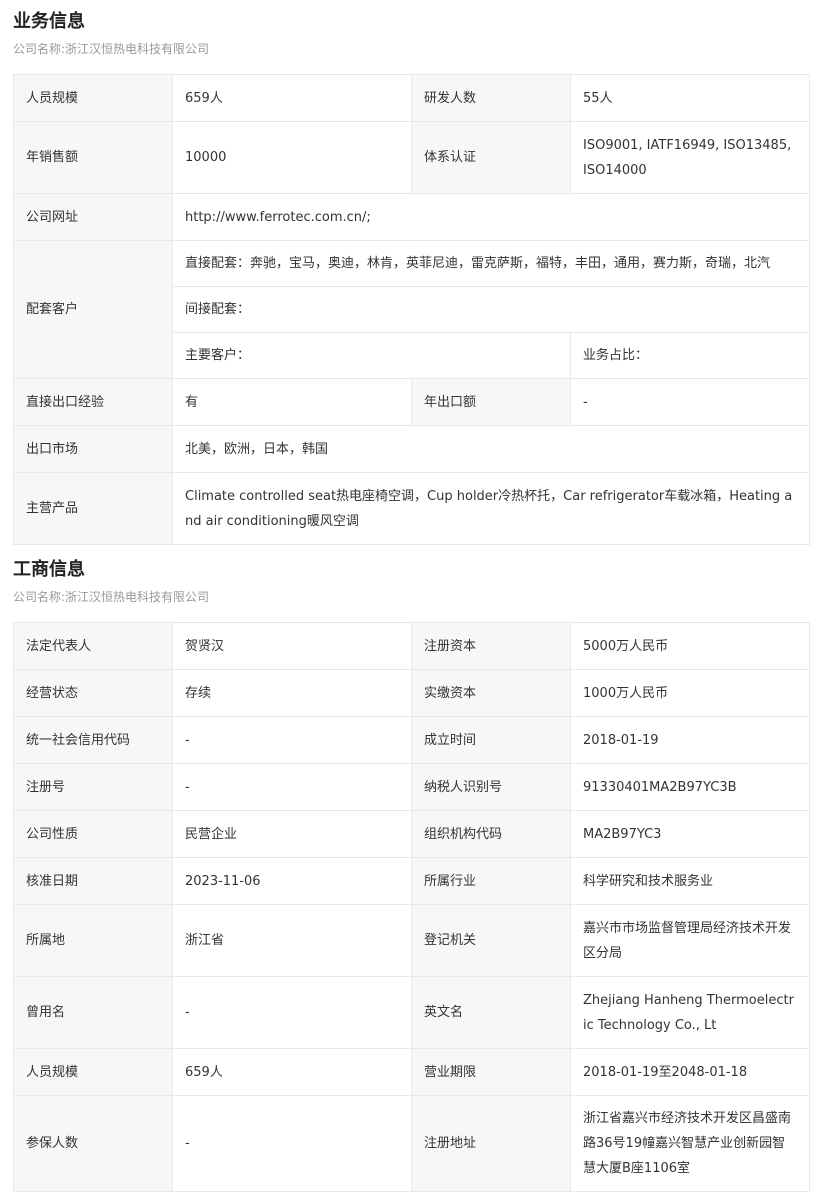  Describe the element at coordinates (491, 449) in the screenshot. I see `field-value: 北美，欧洲，日本，韩国` at that location.